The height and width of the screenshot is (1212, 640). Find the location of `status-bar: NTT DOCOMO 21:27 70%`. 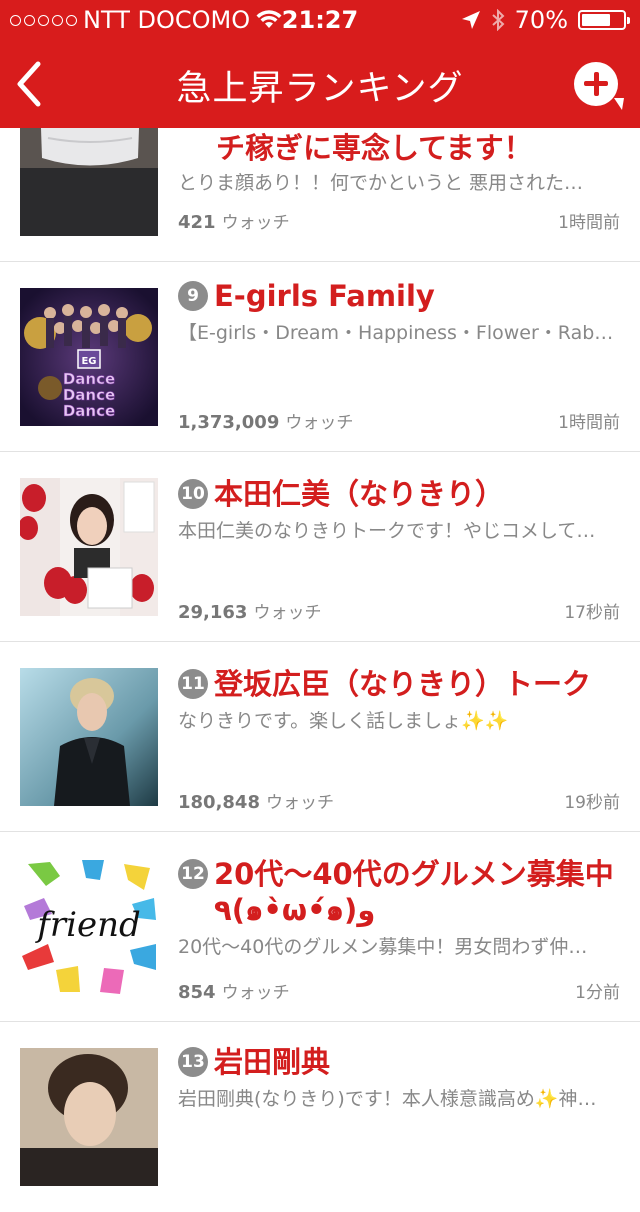

status-bar: NTT DOCOMO 21:27 70% is located at coordinates (320, 20).